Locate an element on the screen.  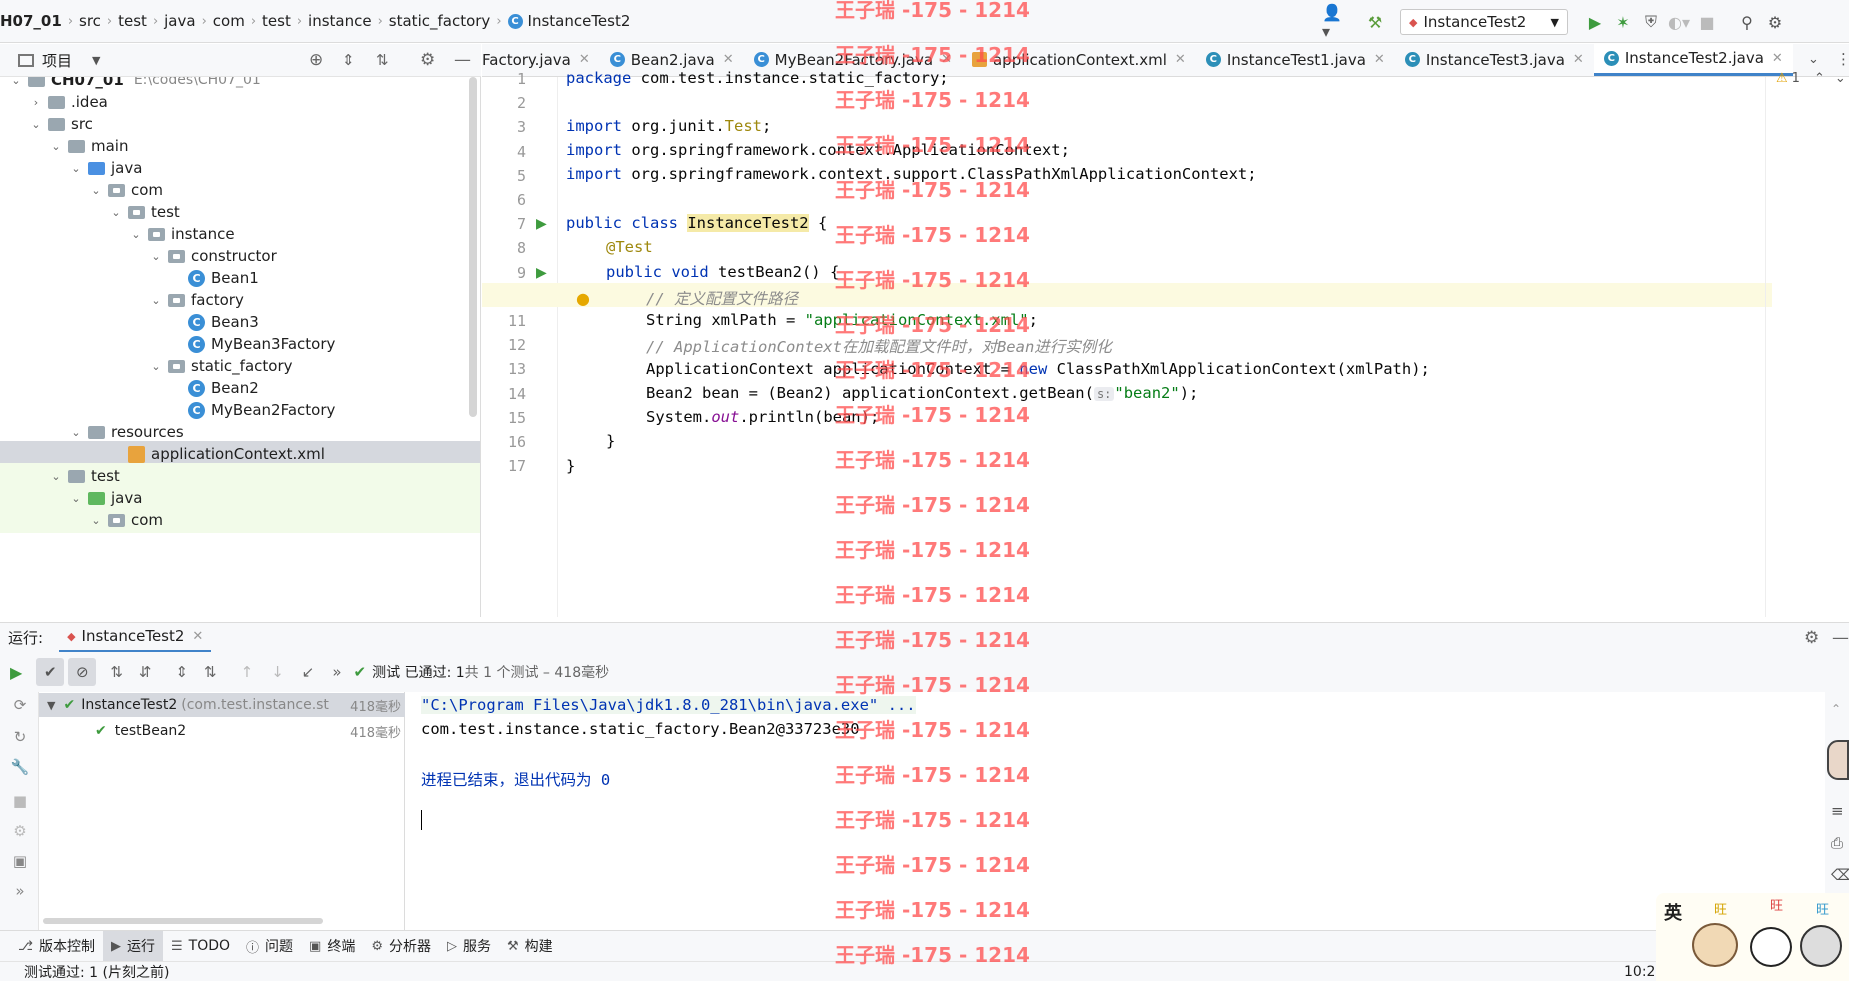
tree-item: ⌄ com is located at coordinates (240, 520).